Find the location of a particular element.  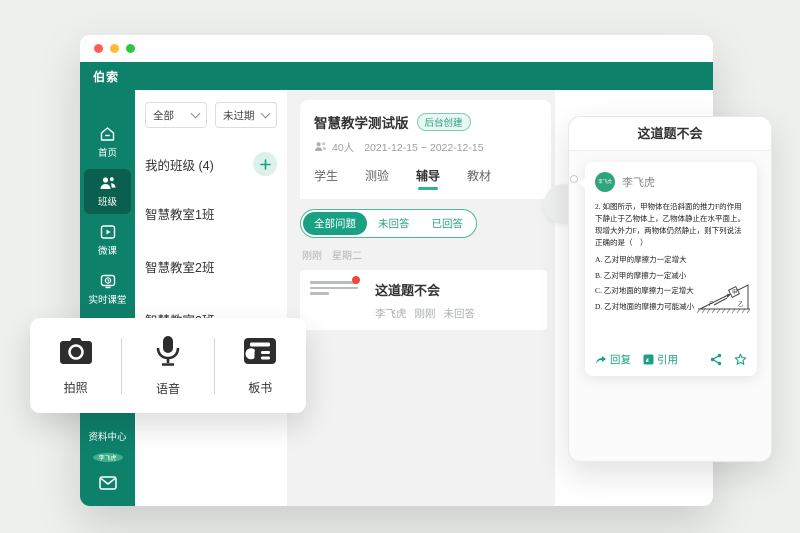

class-tabs: 学生 测验 辅导 教材 is located at coordinates (425, 183).